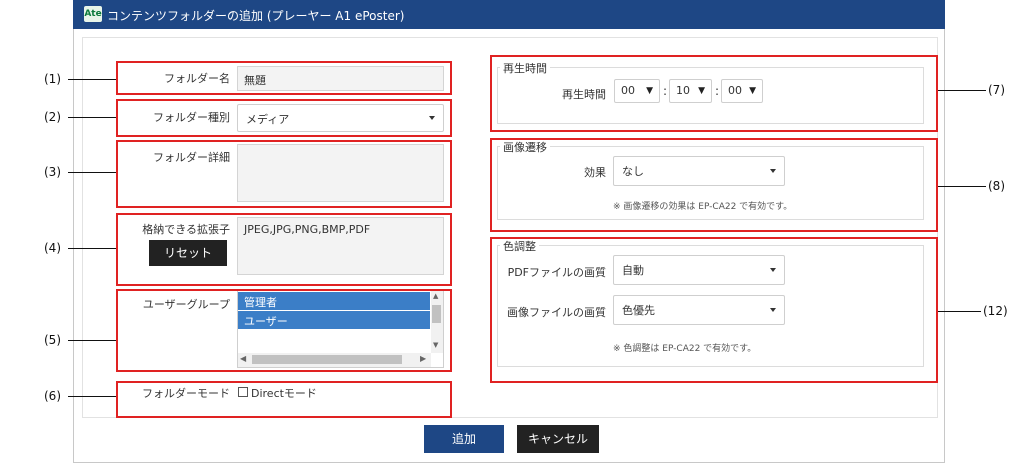 This screenshot has height=463, width=1024. I want to click on dialog-title: コンテンツフォルダーの追加 (プレーヤー A1 ePoster), so click(256, 16).